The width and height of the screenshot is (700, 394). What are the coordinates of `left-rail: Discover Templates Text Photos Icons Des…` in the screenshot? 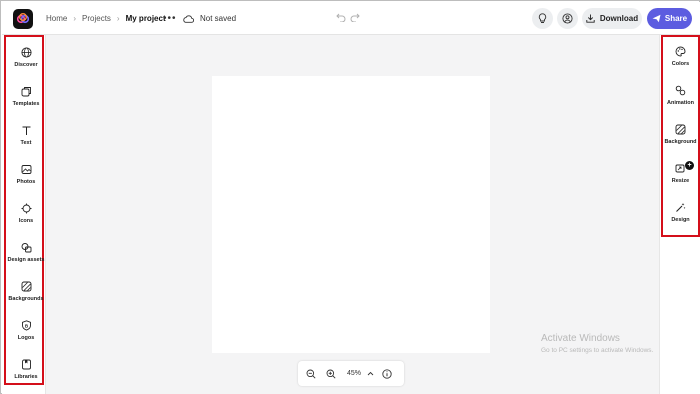 It's located at (24, 214).